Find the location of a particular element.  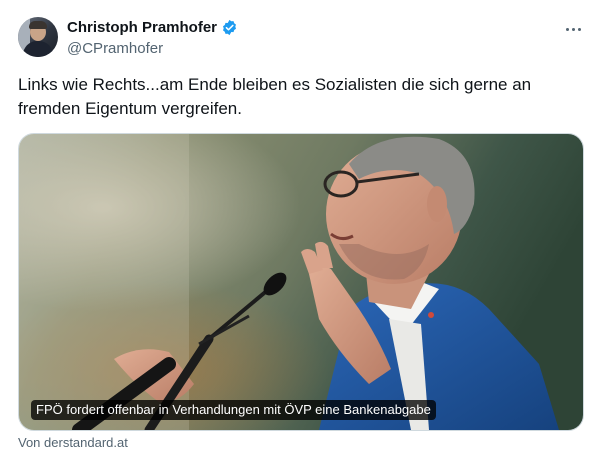

card-source: Von derstandard.at is located at coordinates (73, 442).